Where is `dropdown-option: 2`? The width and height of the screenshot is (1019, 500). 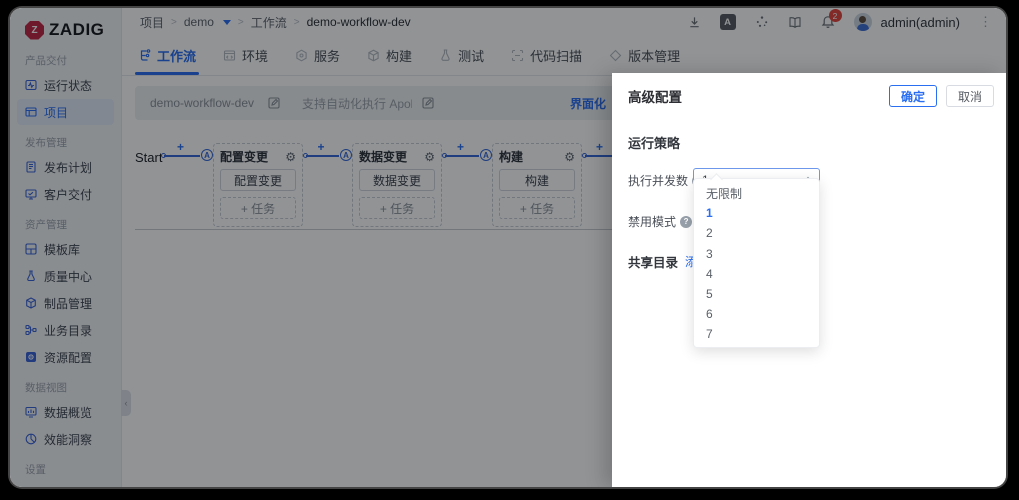 dropdown-option: 2 is located at coordinates (756, 233).